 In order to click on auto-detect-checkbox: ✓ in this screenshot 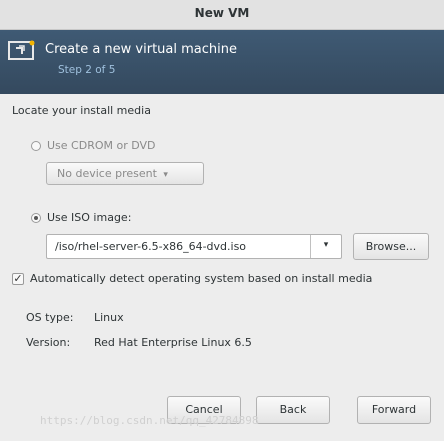, I will do `click(18, 279)`.